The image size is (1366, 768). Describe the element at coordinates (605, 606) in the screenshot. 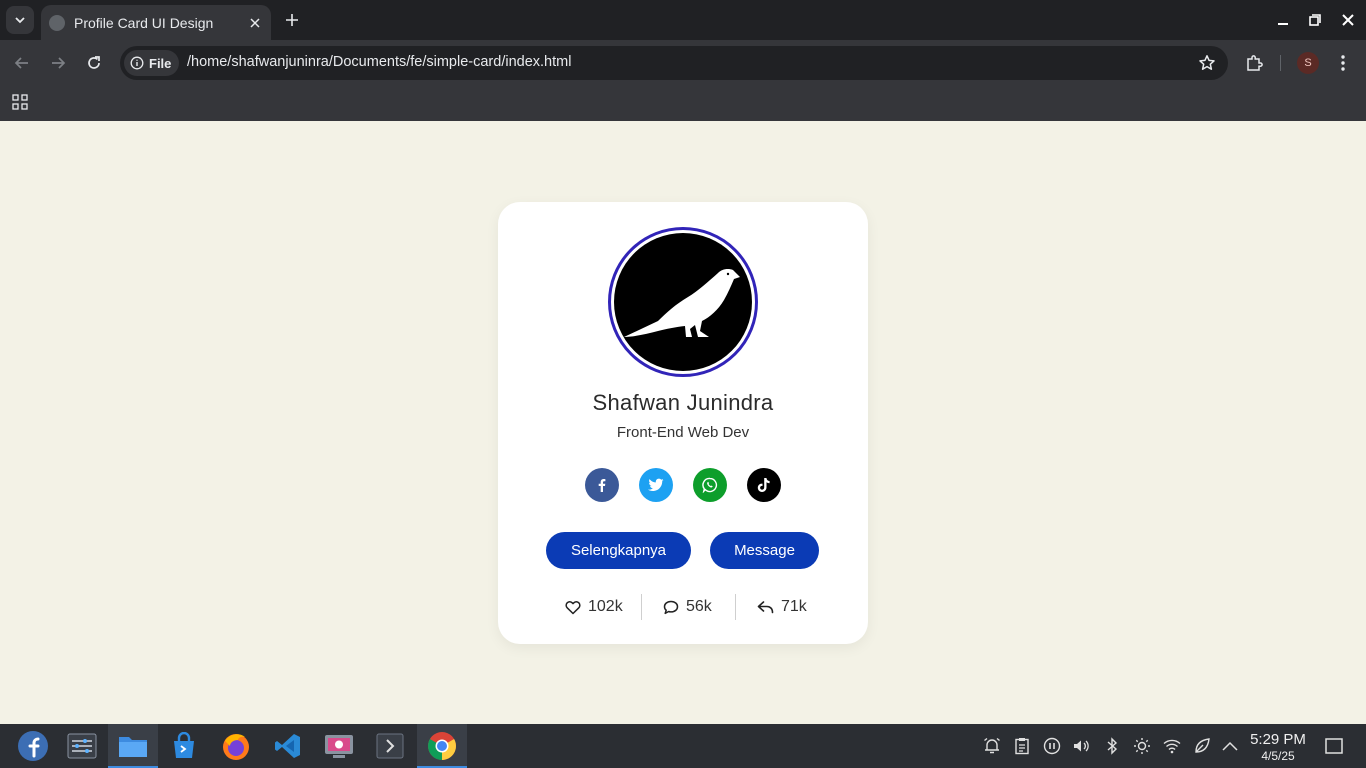

I see `likes-count: 102k` at that location.